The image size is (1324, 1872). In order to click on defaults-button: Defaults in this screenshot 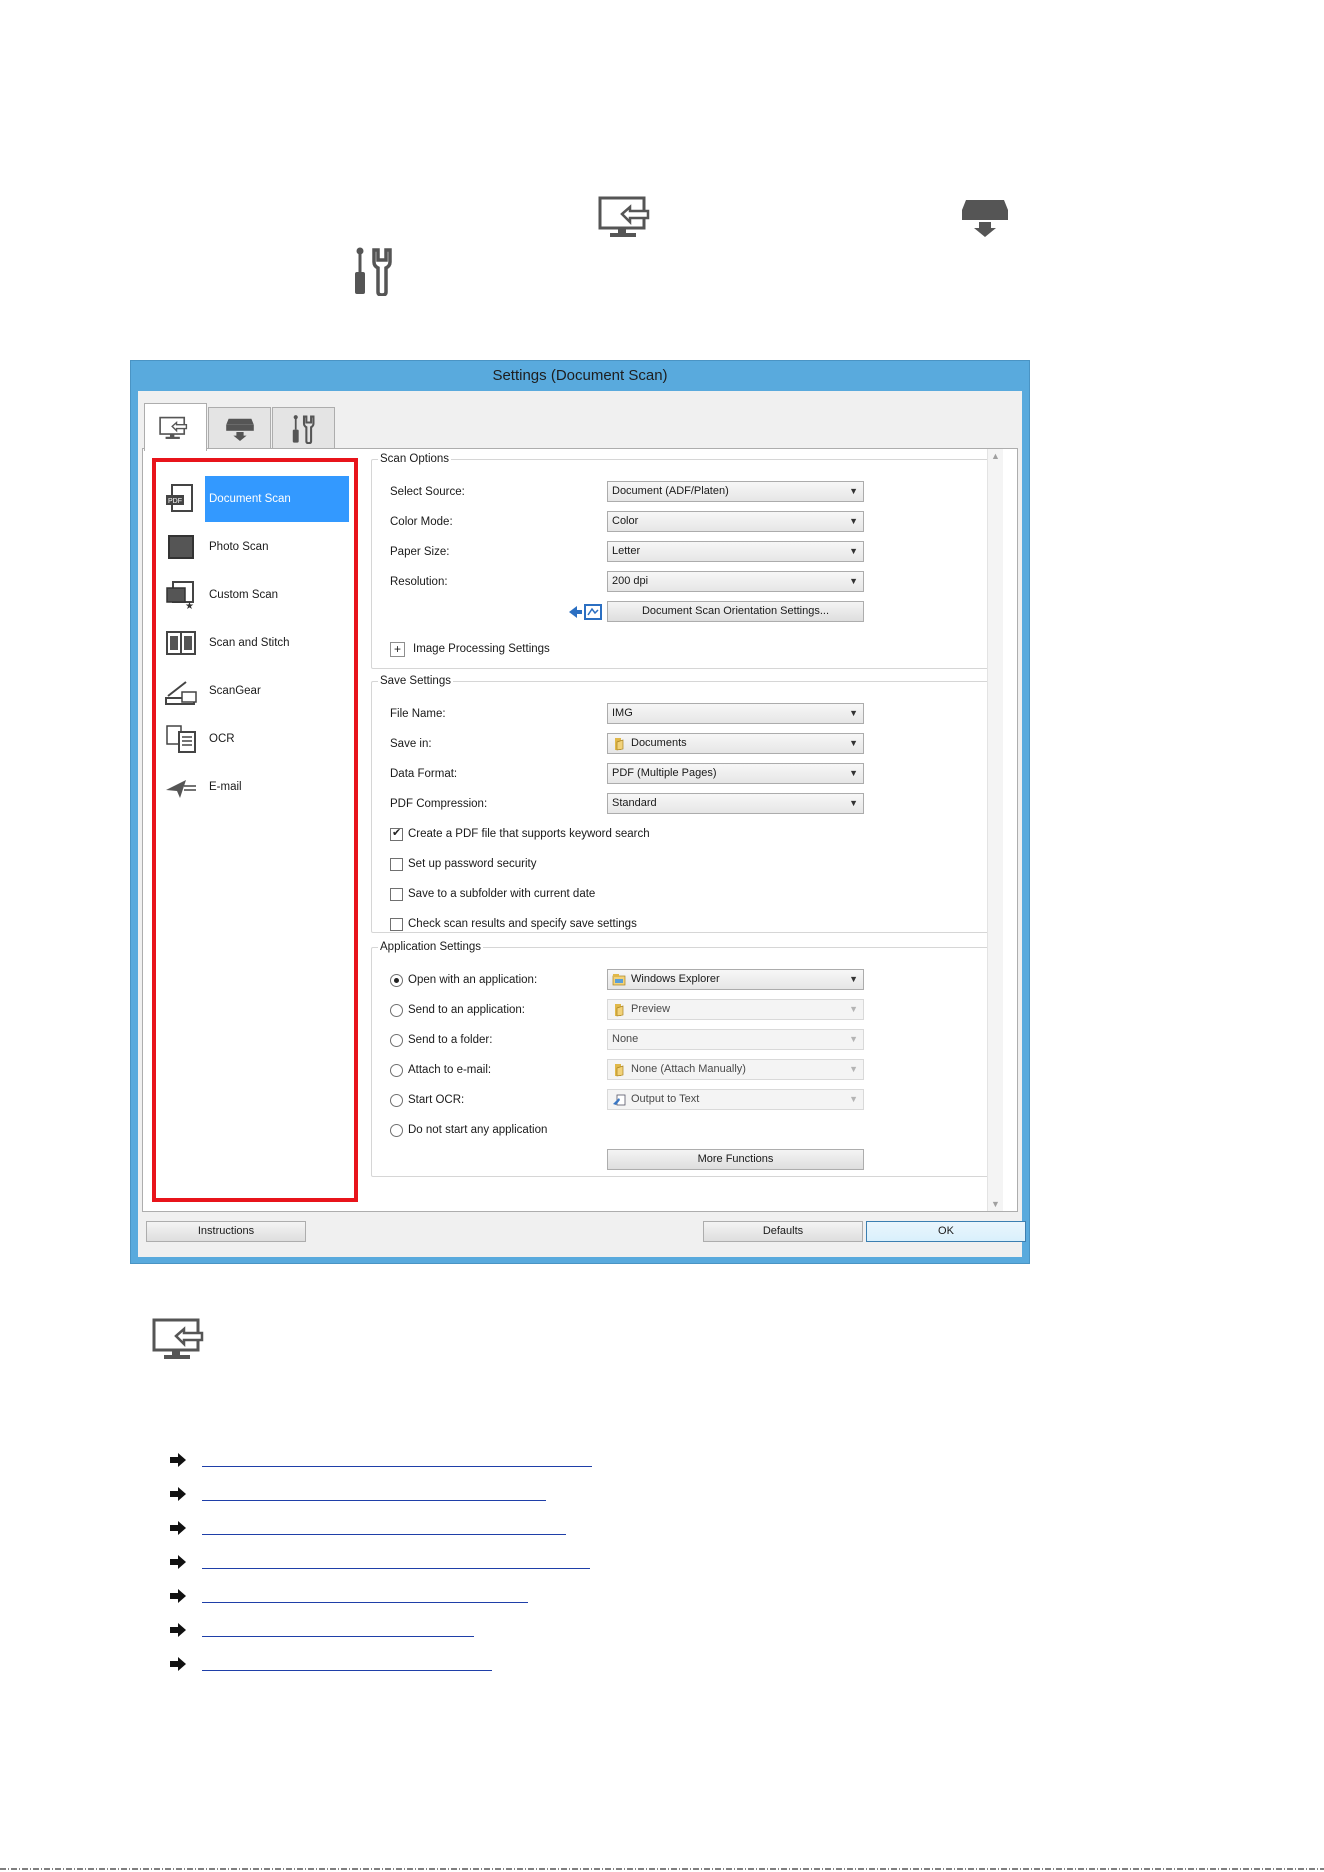, I will do `click(783, 1231)`.